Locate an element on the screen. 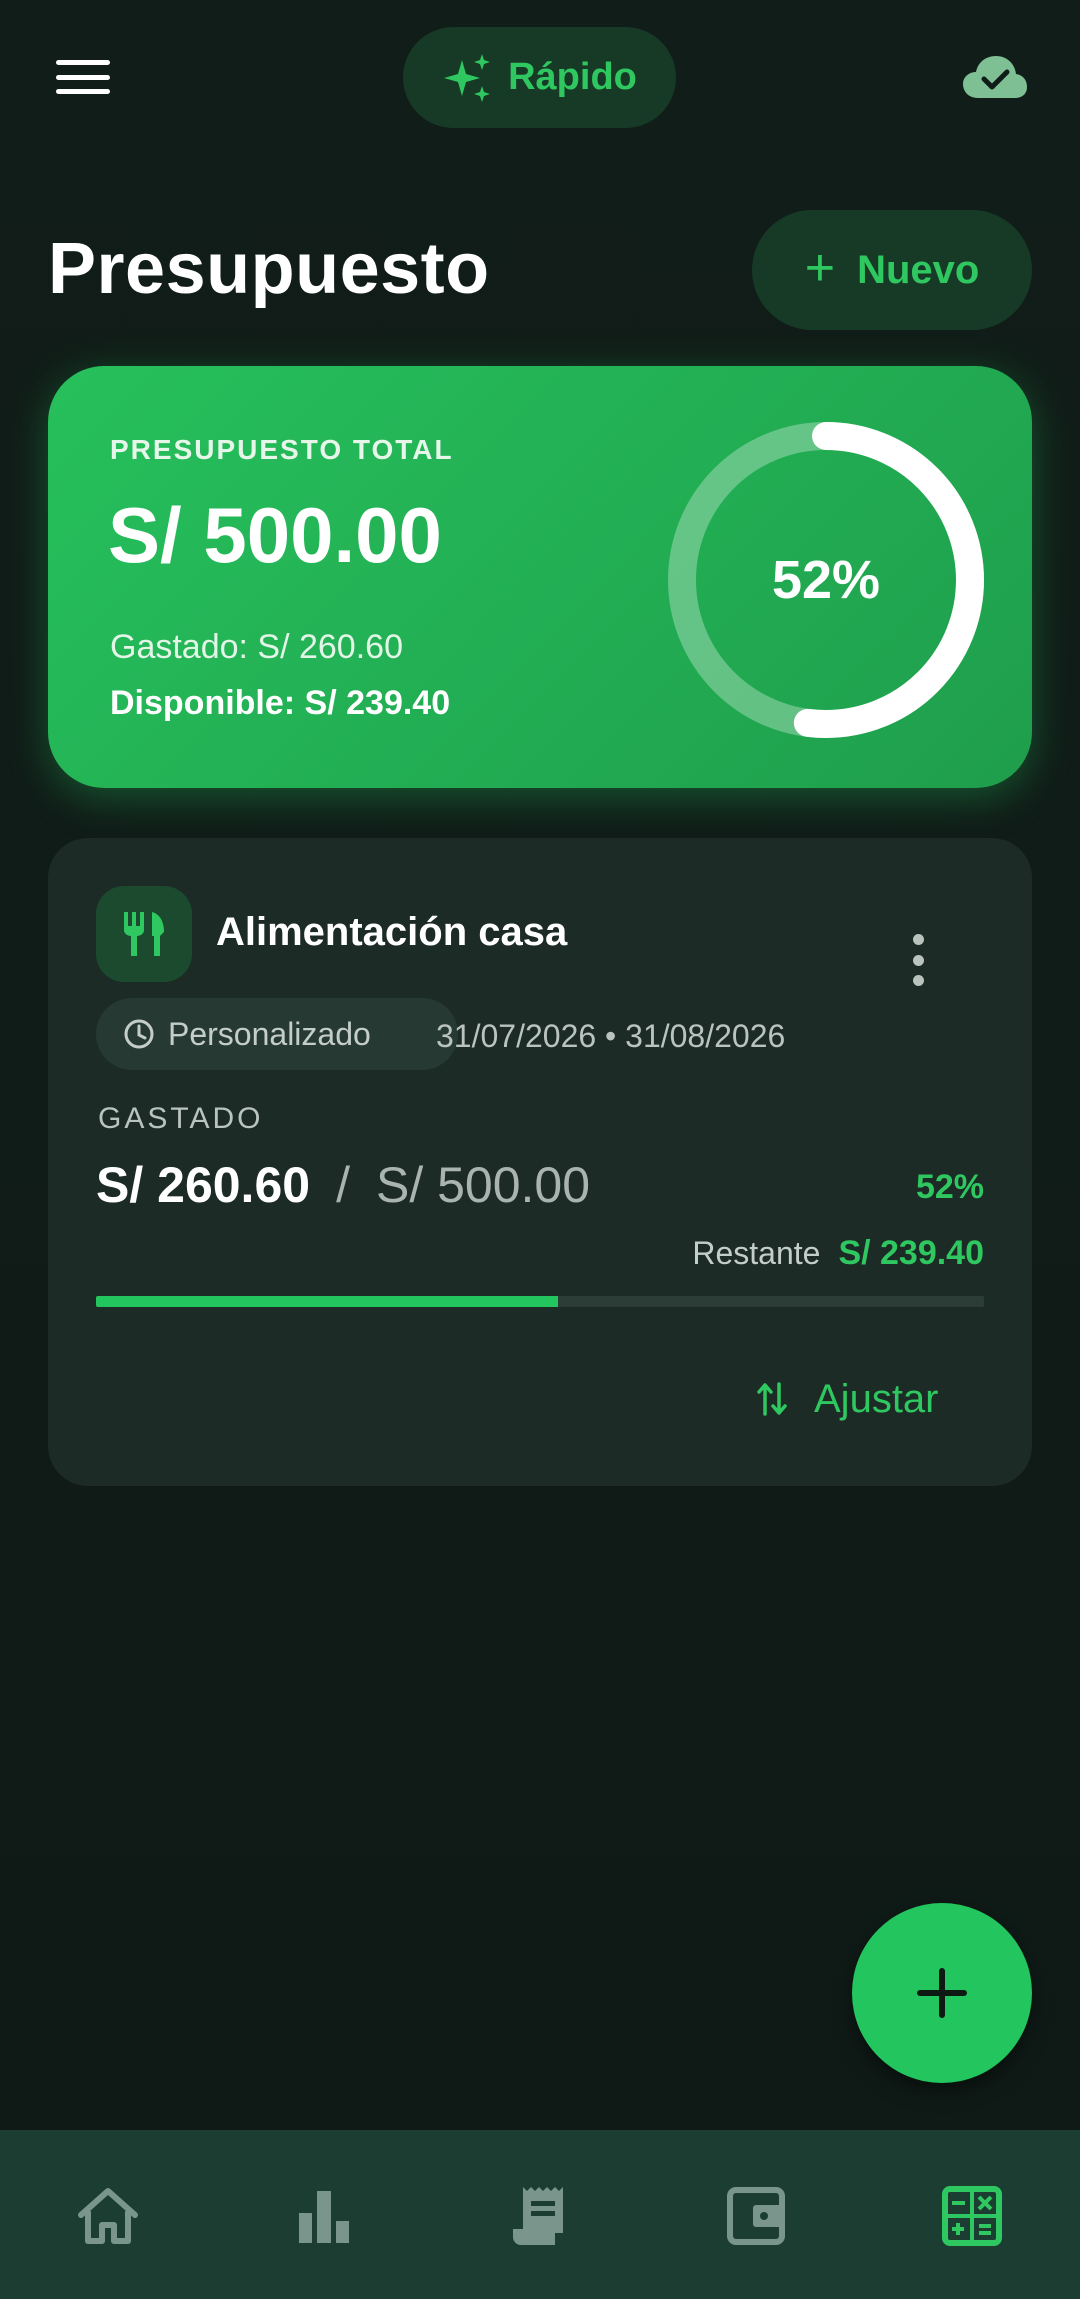 The width and height of the screenshot is (1080, 2299). category-icon-box is located at coordinates (144, 934).